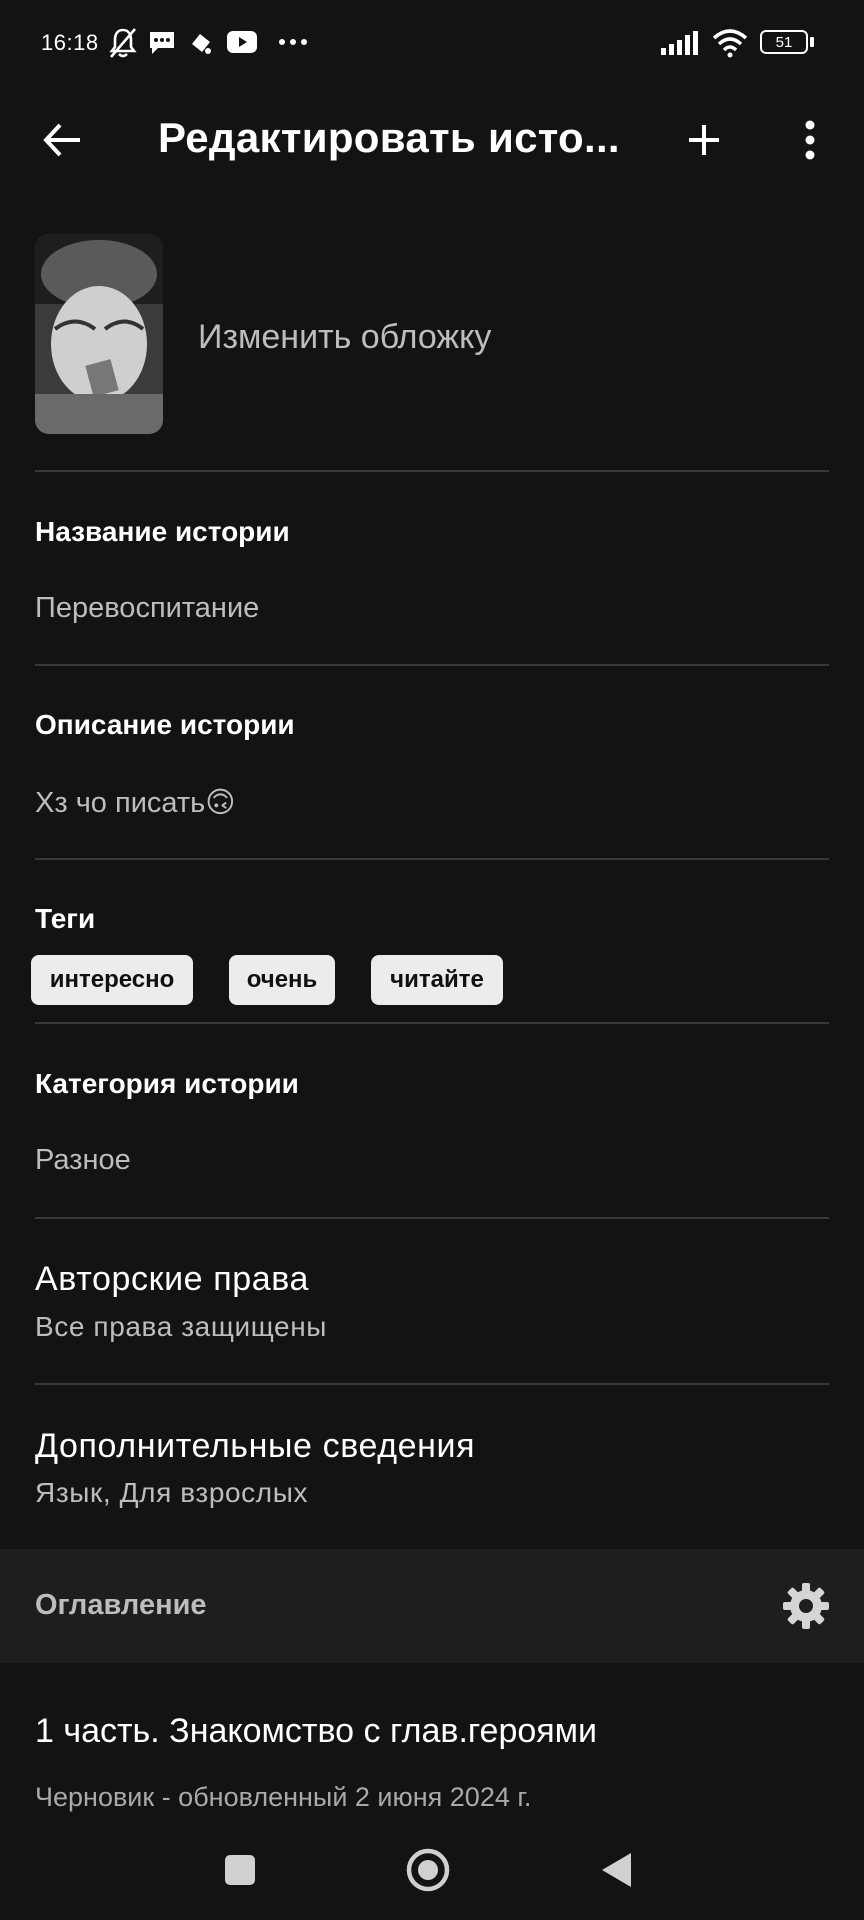 The width and height of the screenshot is (864, 1920). I want to click on notifications-off-icon, so click(123, 43).